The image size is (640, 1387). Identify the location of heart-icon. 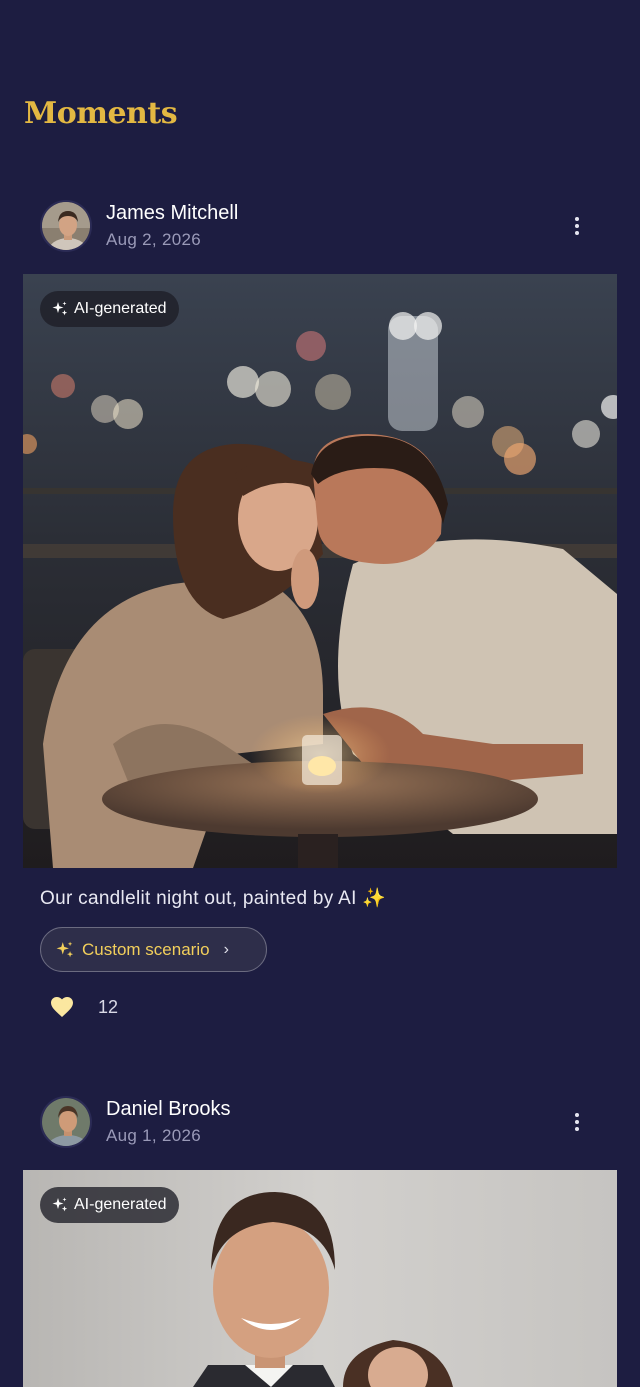
(62, 1007).